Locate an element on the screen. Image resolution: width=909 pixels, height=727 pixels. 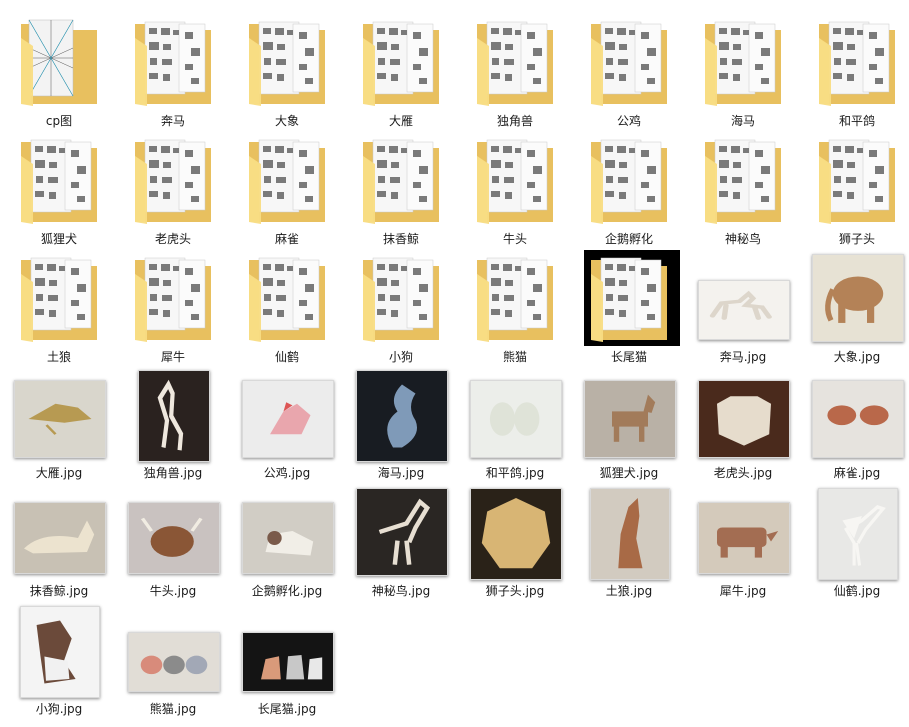
image-file-item: 大雁.jpg is located at coordinates (59, 425).